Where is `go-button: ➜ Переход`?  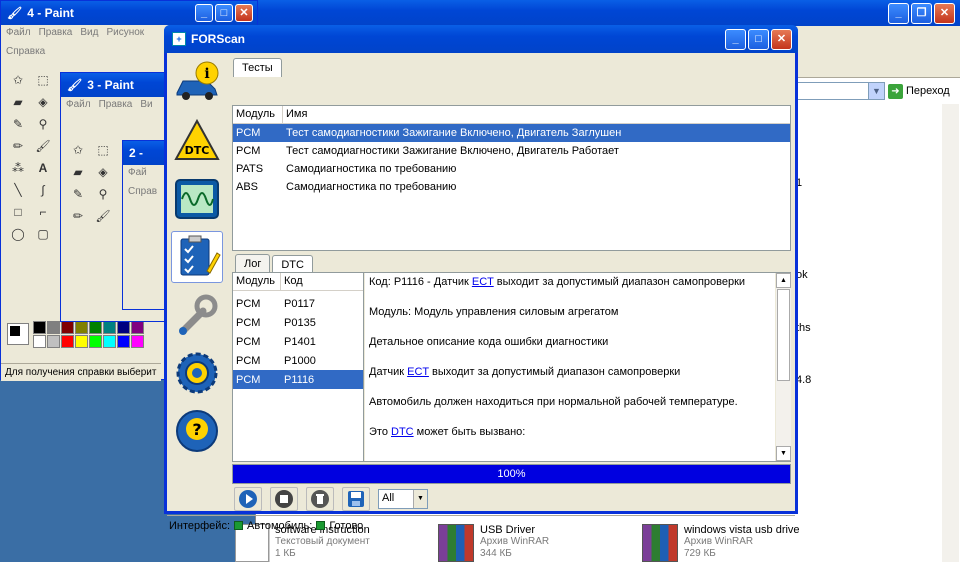 go-button: ➜ Переход is located at coordinates (923, 91).